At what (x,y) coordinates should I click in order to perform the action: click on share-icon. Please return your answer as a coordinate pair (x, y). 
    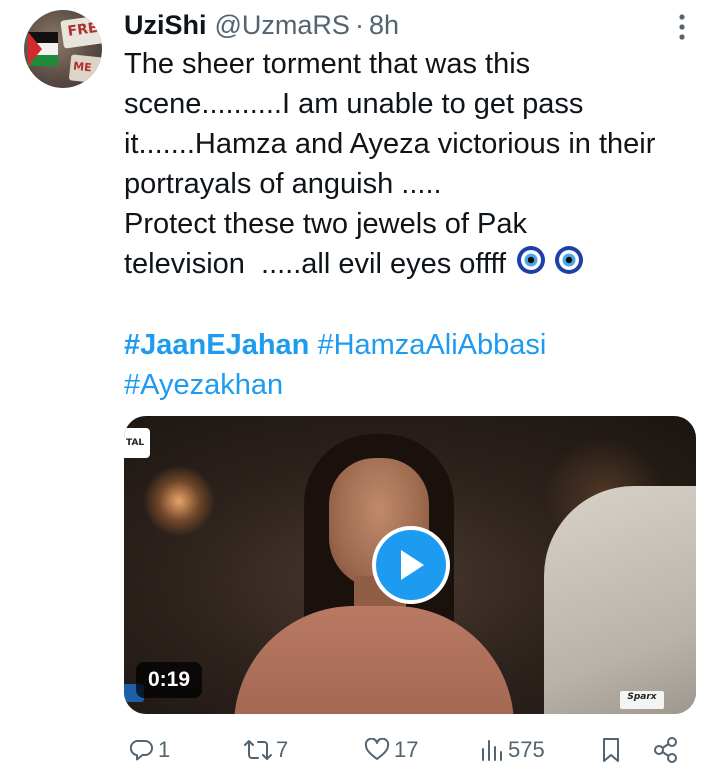
    Looking at the image, I should click on (665, 750).